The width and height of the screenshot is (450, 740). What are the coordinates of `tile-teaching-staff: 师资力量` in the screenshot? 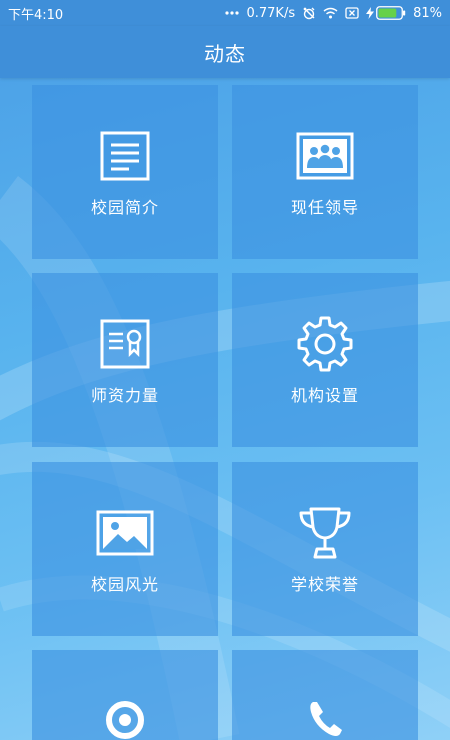 It's located at (125, 360).